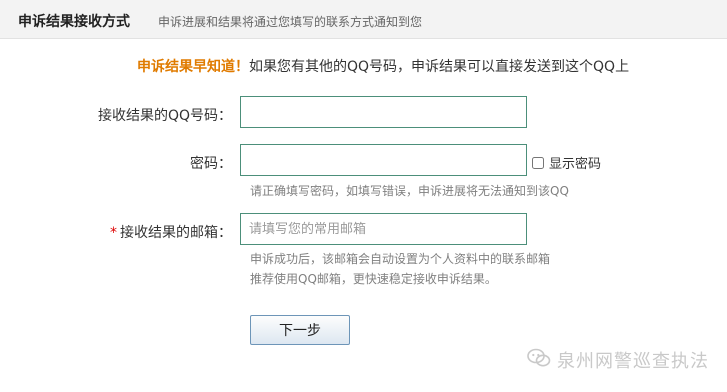 This screenshot has height=392, width=727. Describe the element at coordinates (211, 164) in the screenshot. I see `password-label: 密码：` at that location.